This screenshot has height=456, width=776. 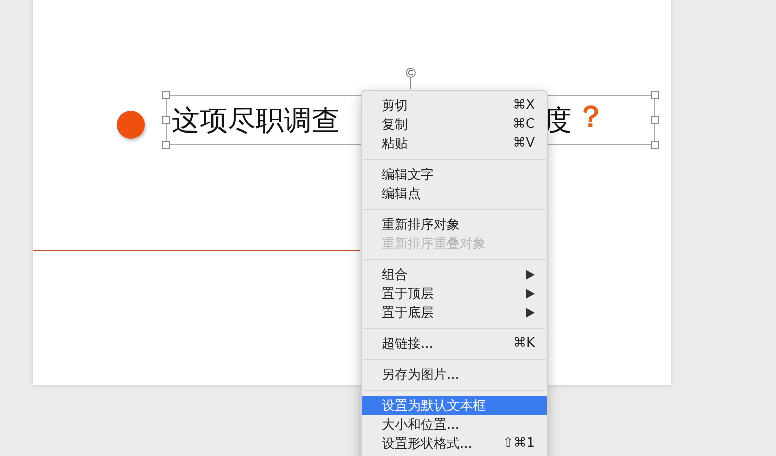 I want to click on menu-item: 设置形状格式... ⇧⌘1, so click(x=454, y=443).